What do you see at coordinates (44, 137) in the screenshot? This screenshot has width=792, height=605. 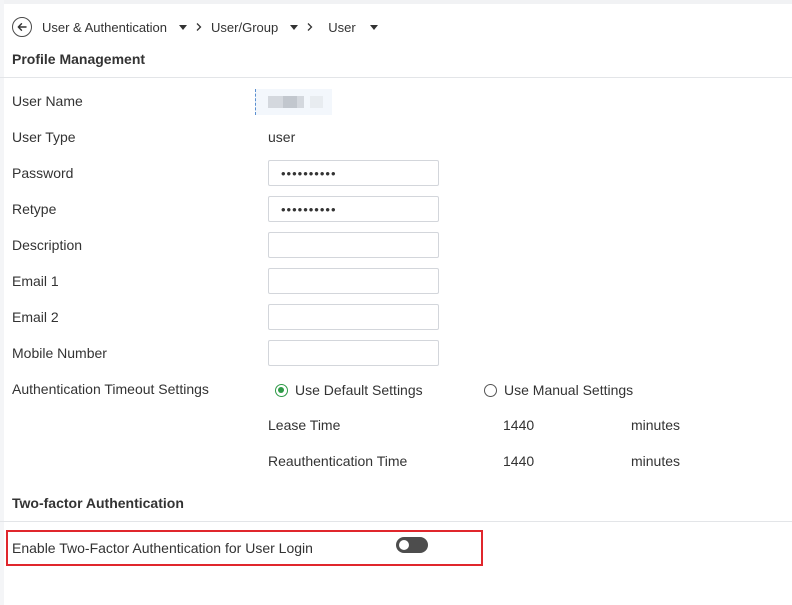 I see `user-type-label: User Type` at bounding box center [44, 137].